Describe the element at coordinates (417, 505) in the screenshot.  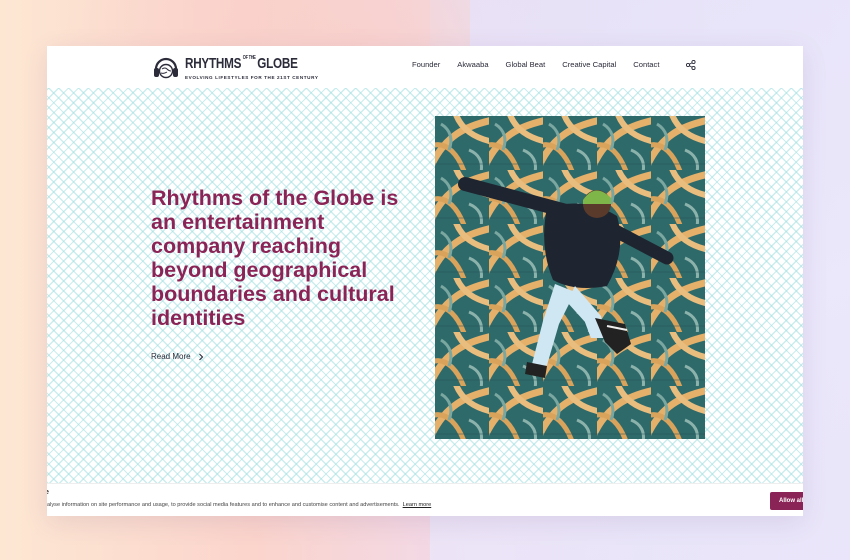
I see `cookie-learn-more-link: Learn more` at that location.